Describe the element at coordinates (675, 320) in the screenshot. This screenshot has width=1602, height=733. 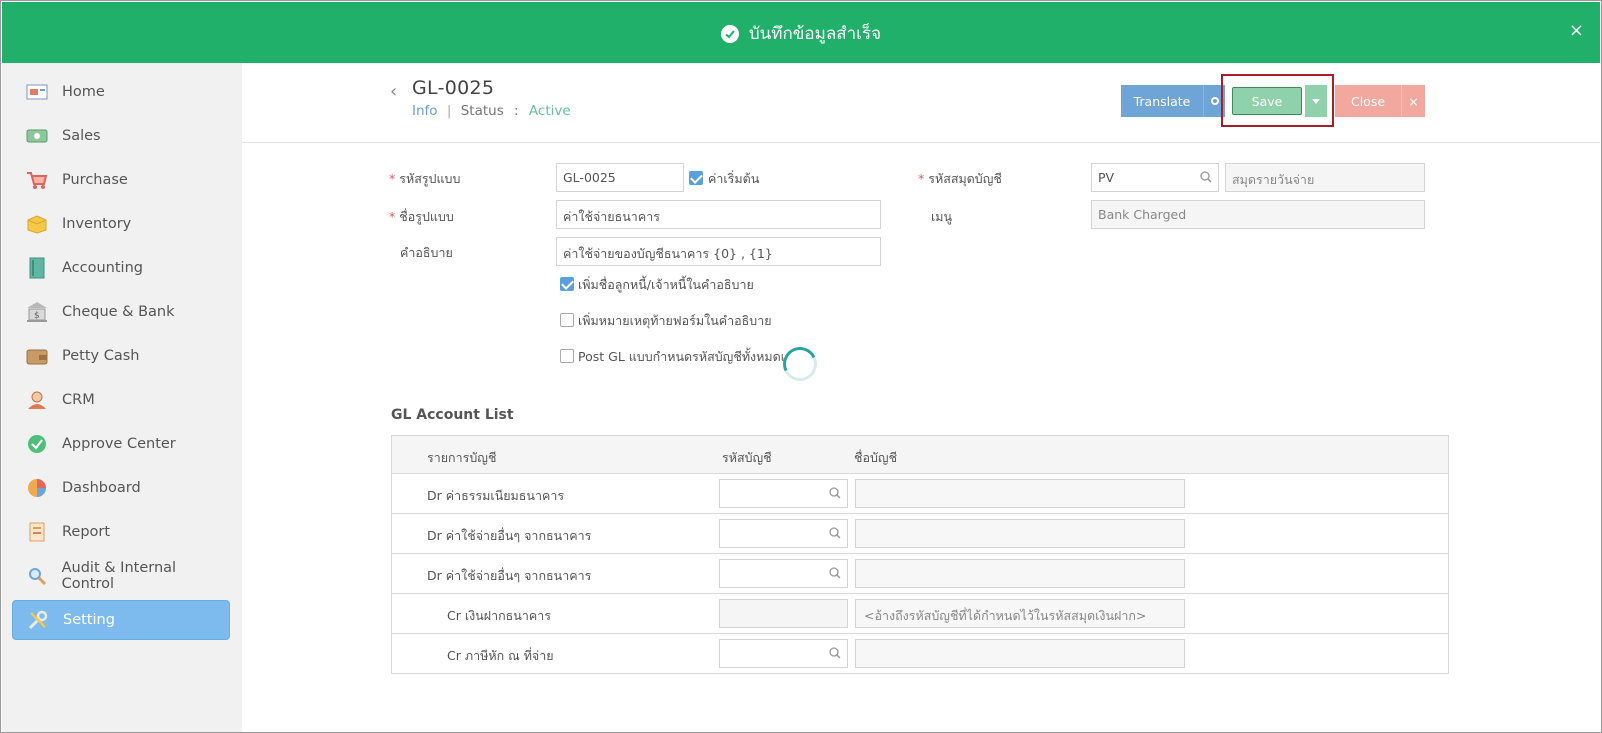
I see `add-remark-label: เพิ่มหมายเหตุท้ายฟอร์มในคำอธิบาย` at that location.